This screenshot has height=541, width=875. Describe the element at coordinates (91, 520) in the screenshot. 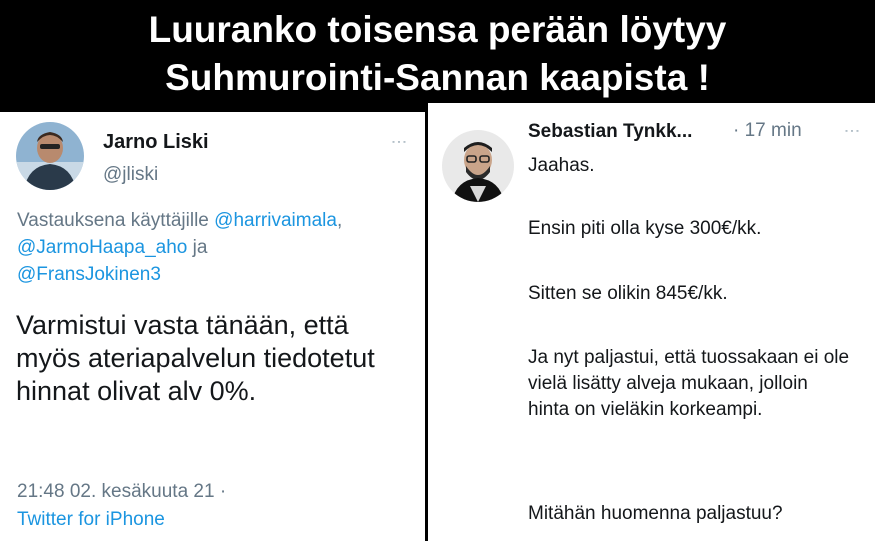

I see `tweet-source-link: Twitter for iPhone` at that location.